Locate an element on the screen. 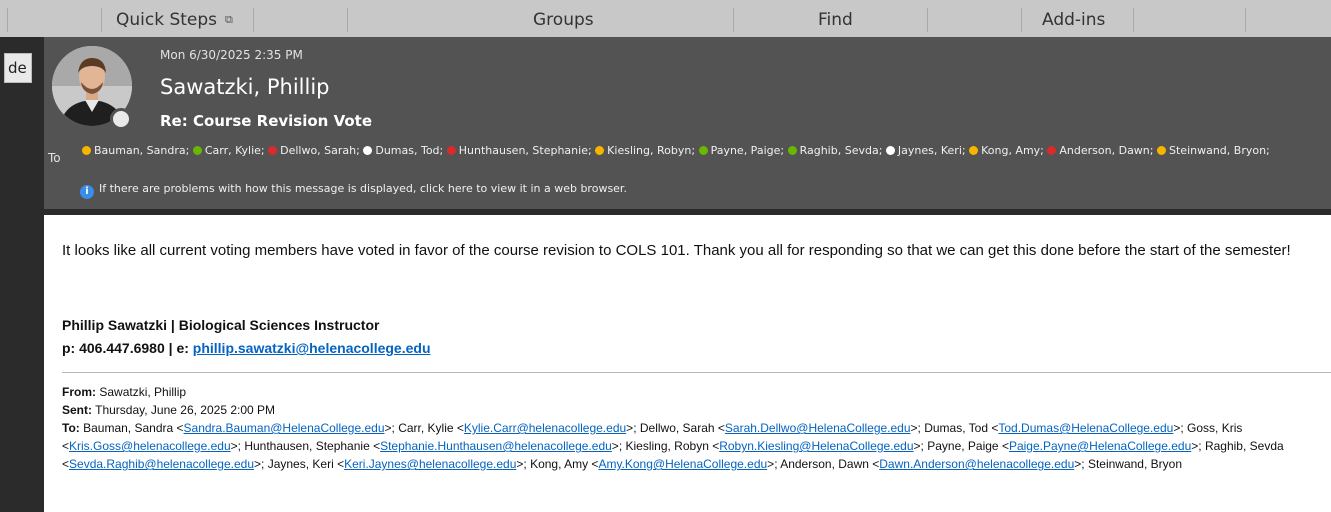 Image resolution: width=1331 pixels, height=512 pixels. original-recipient-name: Payne, Paige is located at coordinates (963, 446).